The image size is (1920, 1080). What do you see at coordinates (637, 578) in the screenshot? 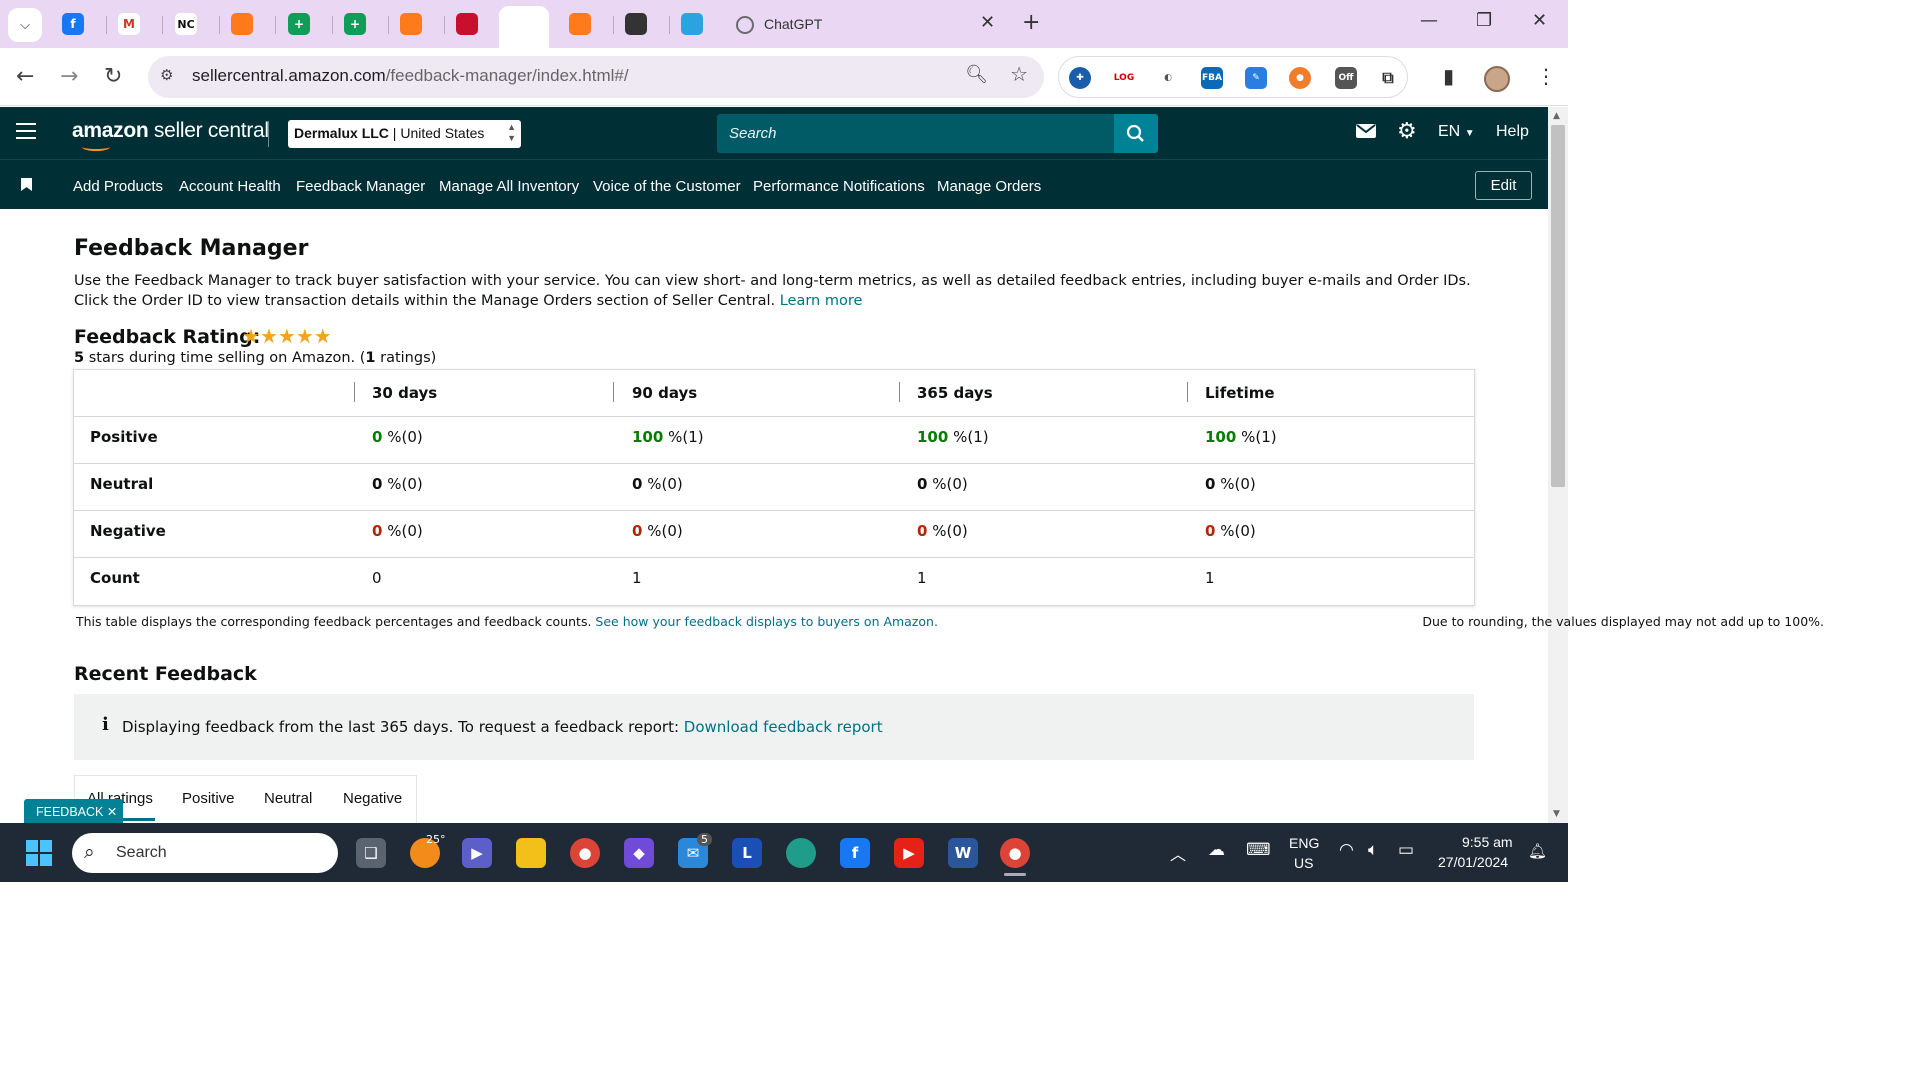
I see `cell-value: 1` at bounding box center [637, 578].